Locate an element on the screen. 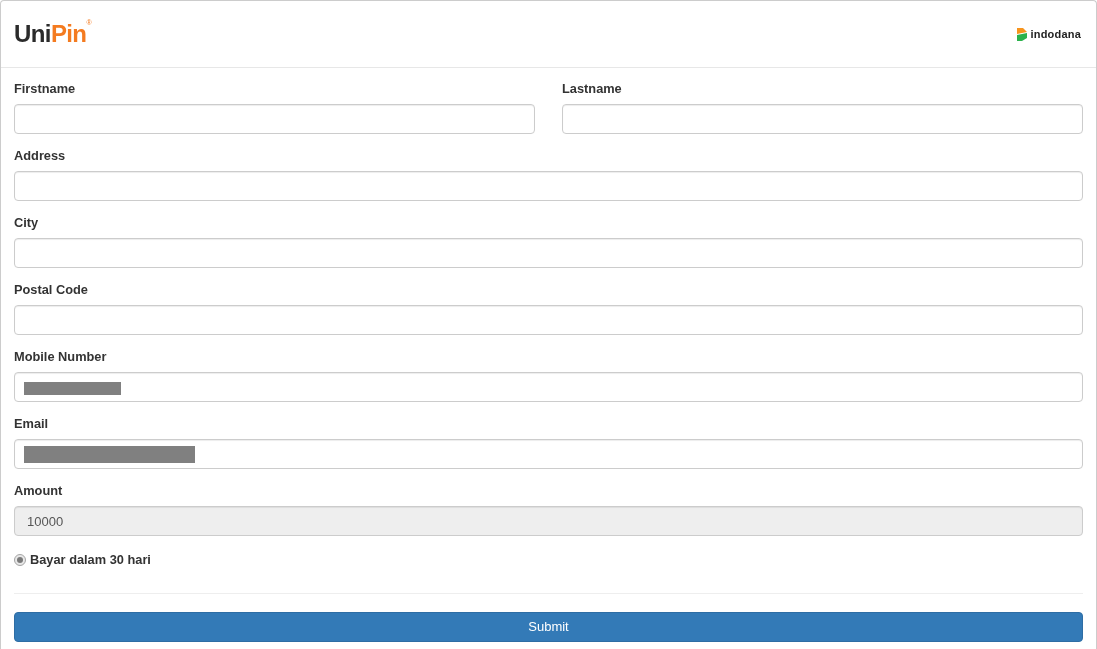 This screenshot has height=649, width=1097. logo-mark-icon is located at coordinates (1021, 34).